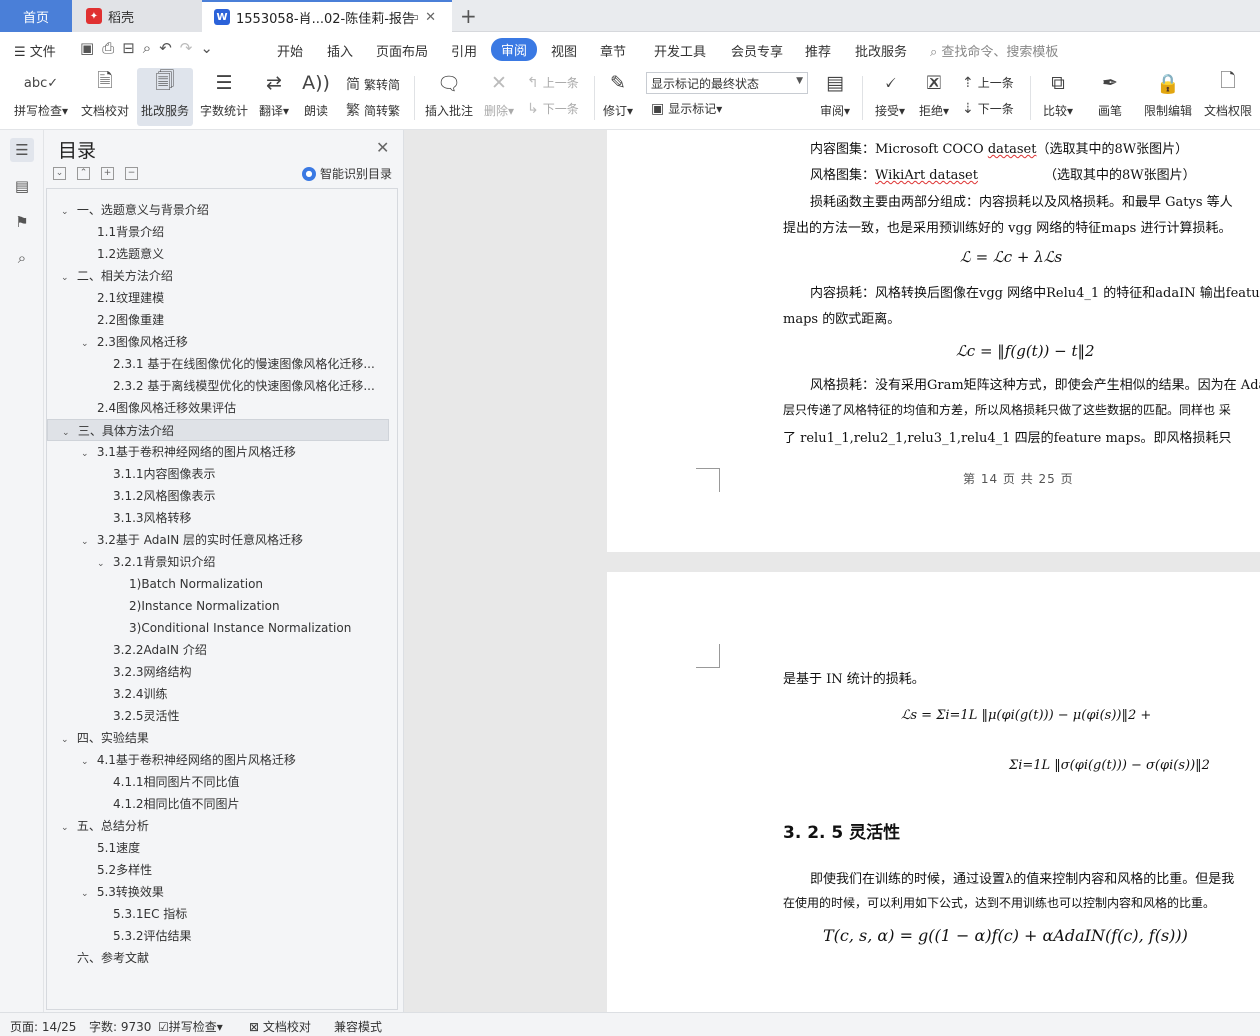 The image size is (1260, 1036). Describe the element at coordinates (165, 97) in the screenshot. I see `correction-service-button: 🗐 批改服务` at that location.